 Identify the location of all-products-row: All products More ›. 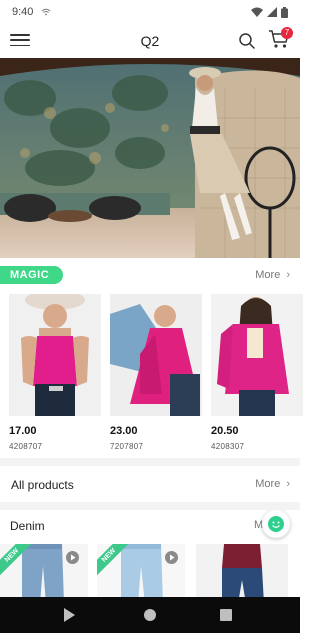
(150, 484).